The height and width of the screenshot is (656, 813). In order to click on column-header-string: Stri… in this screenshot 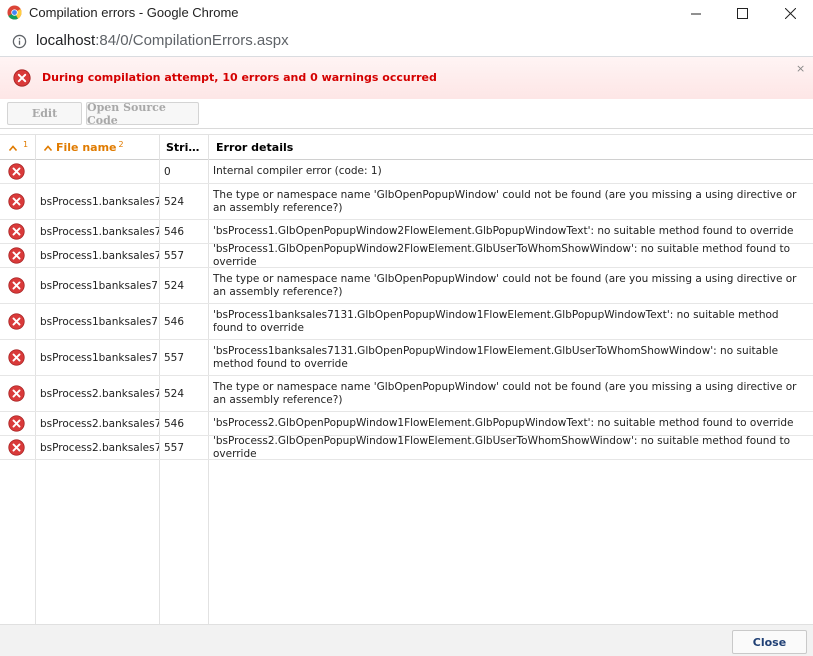, I will do `click(182, 147)`.